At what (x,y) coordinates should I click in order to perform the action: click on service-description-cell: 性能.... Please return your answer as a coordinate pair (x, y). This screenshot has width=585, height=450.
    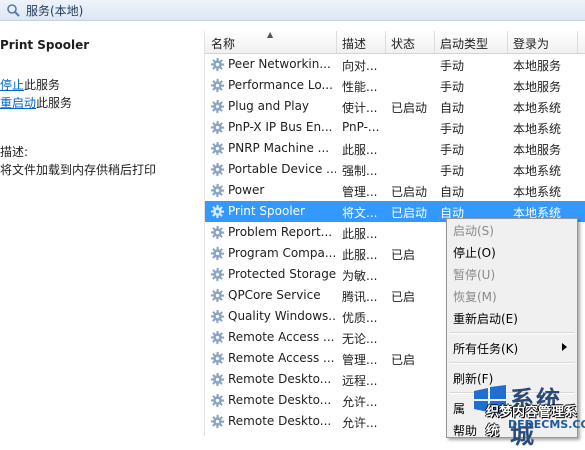
    Looking at the image, I should click on (360, 87).